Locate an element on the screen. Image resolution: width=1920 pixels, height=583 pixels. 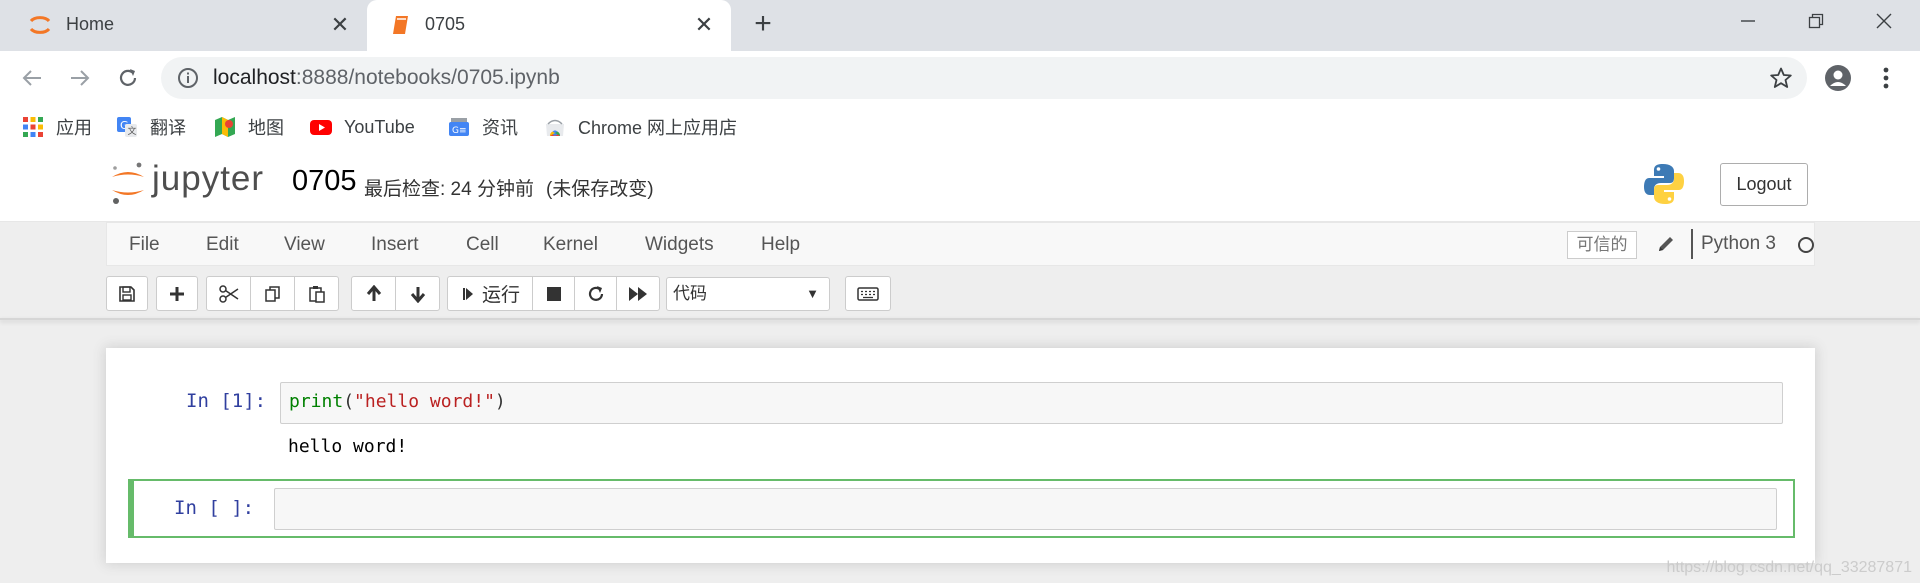
bookmark-youtube: YouTube is located at coordinates (362, 127).